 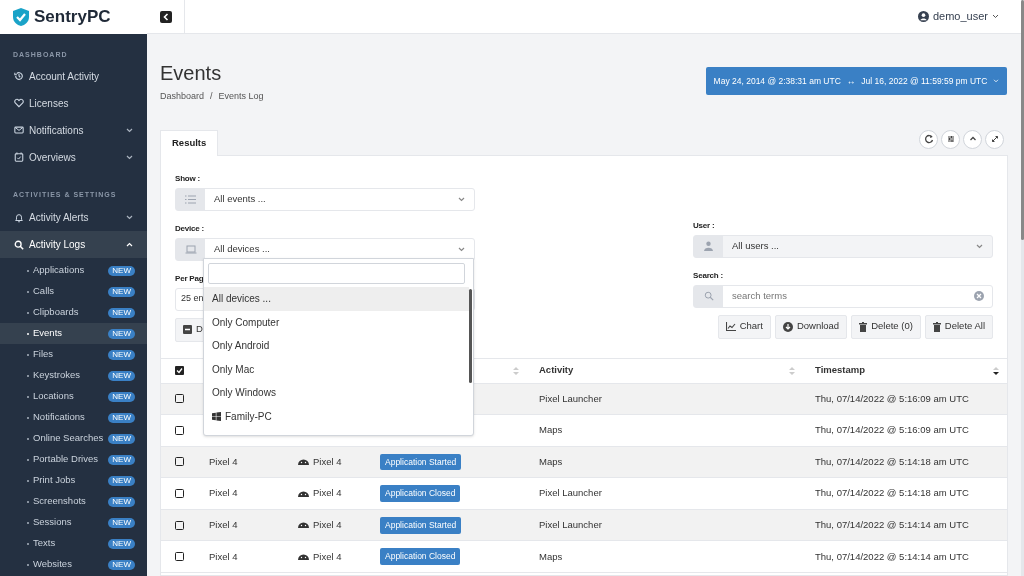 What do you see at coordinates (848, 296) in the screenshot?
I see `search-field: search terms` at bounding box center [848, 296].